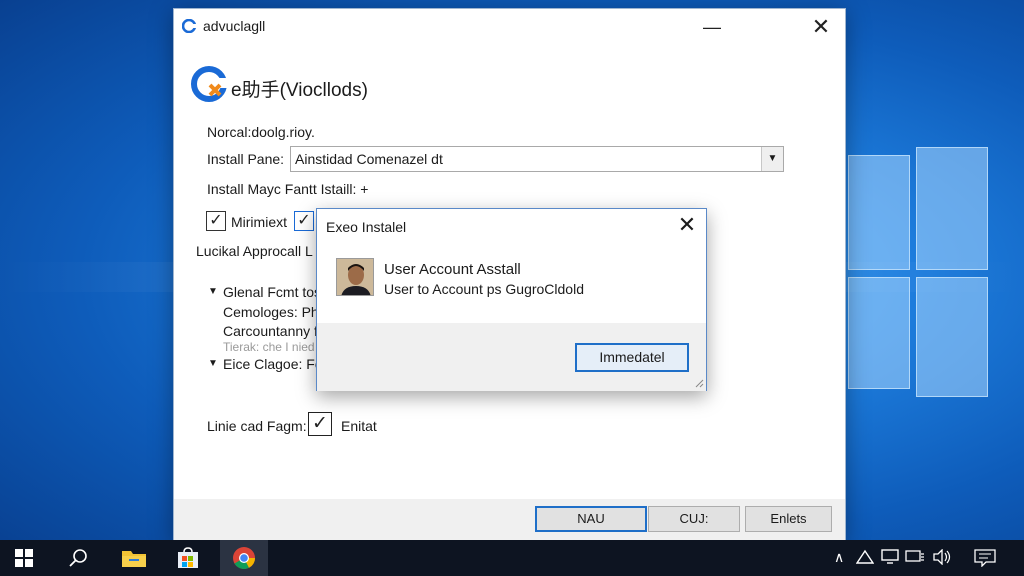 This screenshot has width=1024, height=576. Describe the element at coordinates (304, 221) in the screenshot. I see `second-option-checkbox: ✓` at that location.